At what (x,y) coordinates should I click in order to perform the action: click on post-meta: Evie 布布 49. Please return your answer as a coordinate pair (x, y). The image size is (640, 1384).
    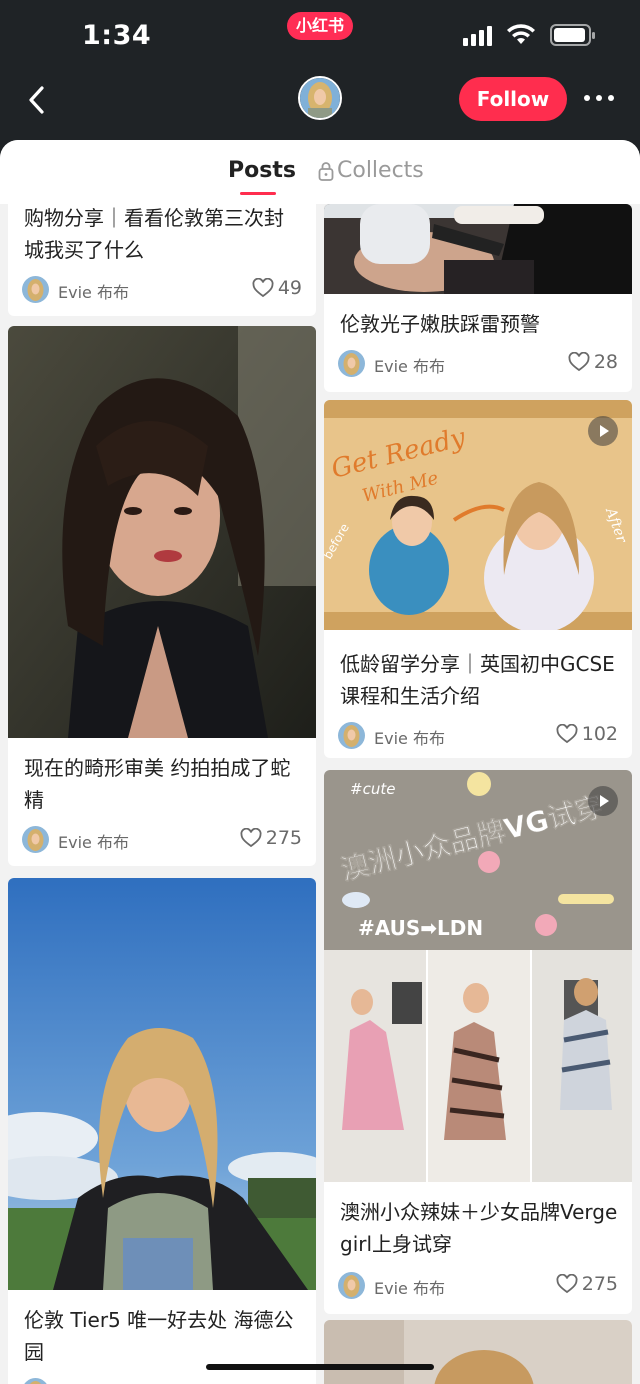
    Looking at the image, I should click on (162, 290).